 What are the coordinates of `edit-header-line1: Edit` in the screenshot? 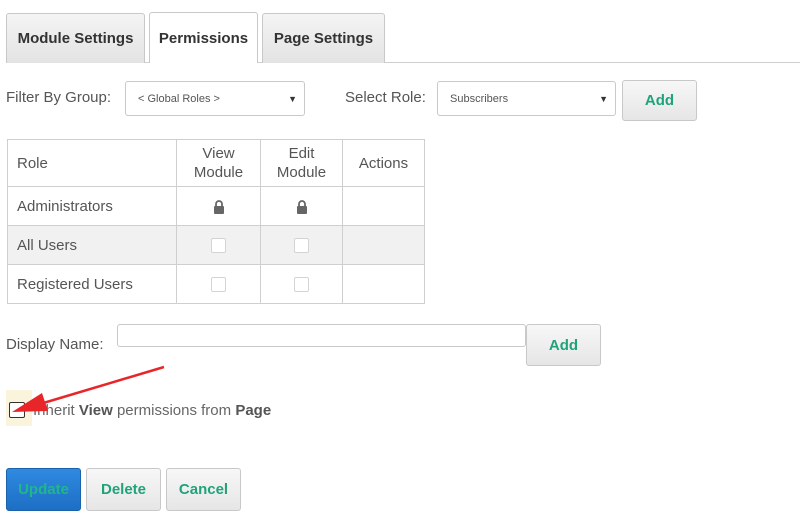 It's located at (301, 153).